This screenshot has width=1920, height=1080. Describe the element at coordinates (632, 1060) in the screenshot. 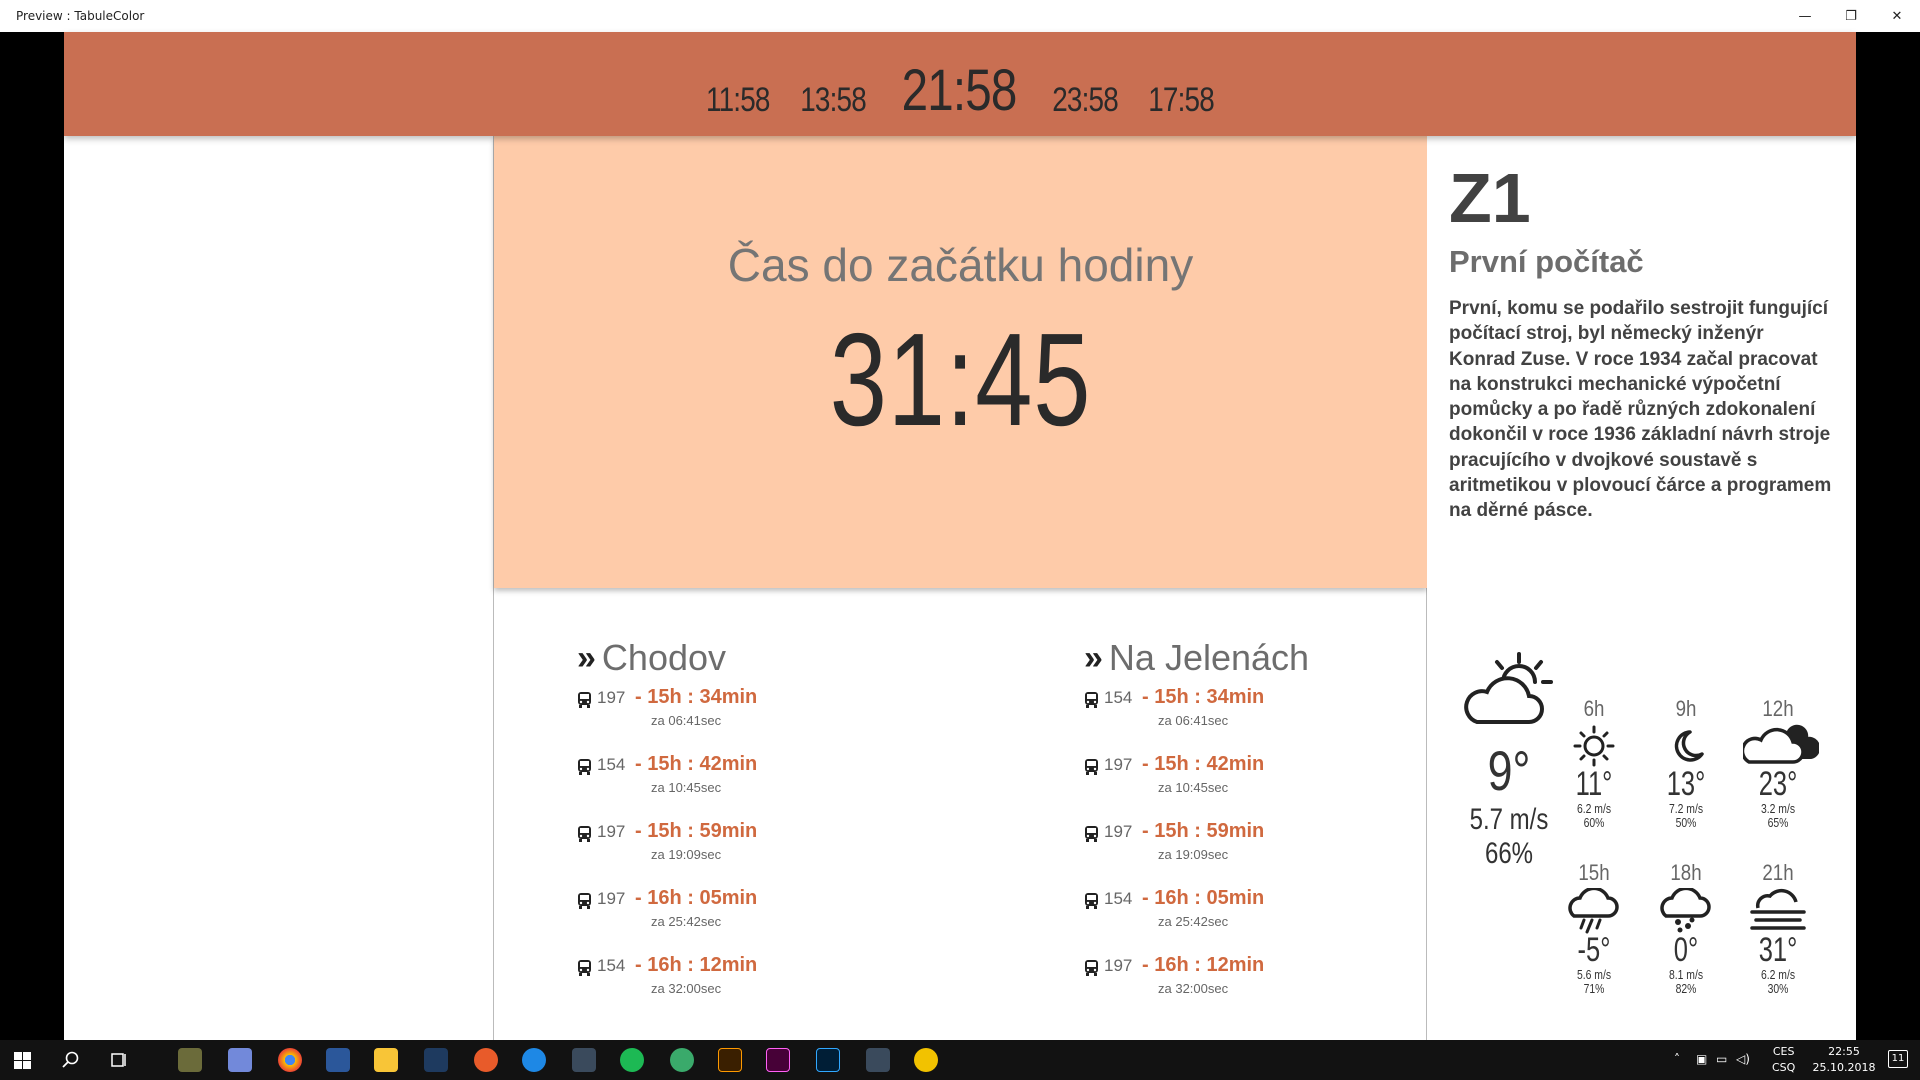

I see `spotify-icon` at that location.